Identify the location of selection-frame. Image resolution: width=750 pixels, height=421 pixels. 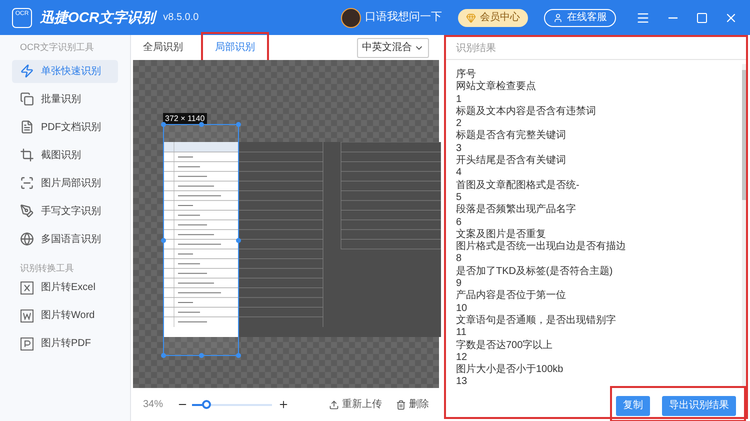
(201, 240).